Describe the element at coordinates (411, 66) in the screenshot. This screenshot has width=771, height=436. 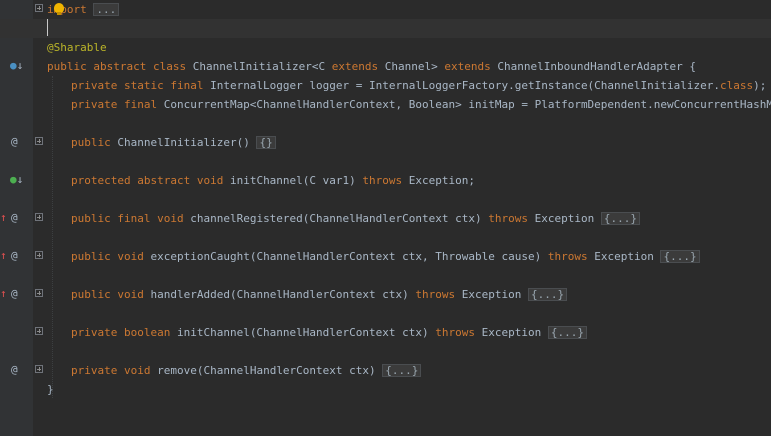
I see `generic-type: Channel>` at that location.